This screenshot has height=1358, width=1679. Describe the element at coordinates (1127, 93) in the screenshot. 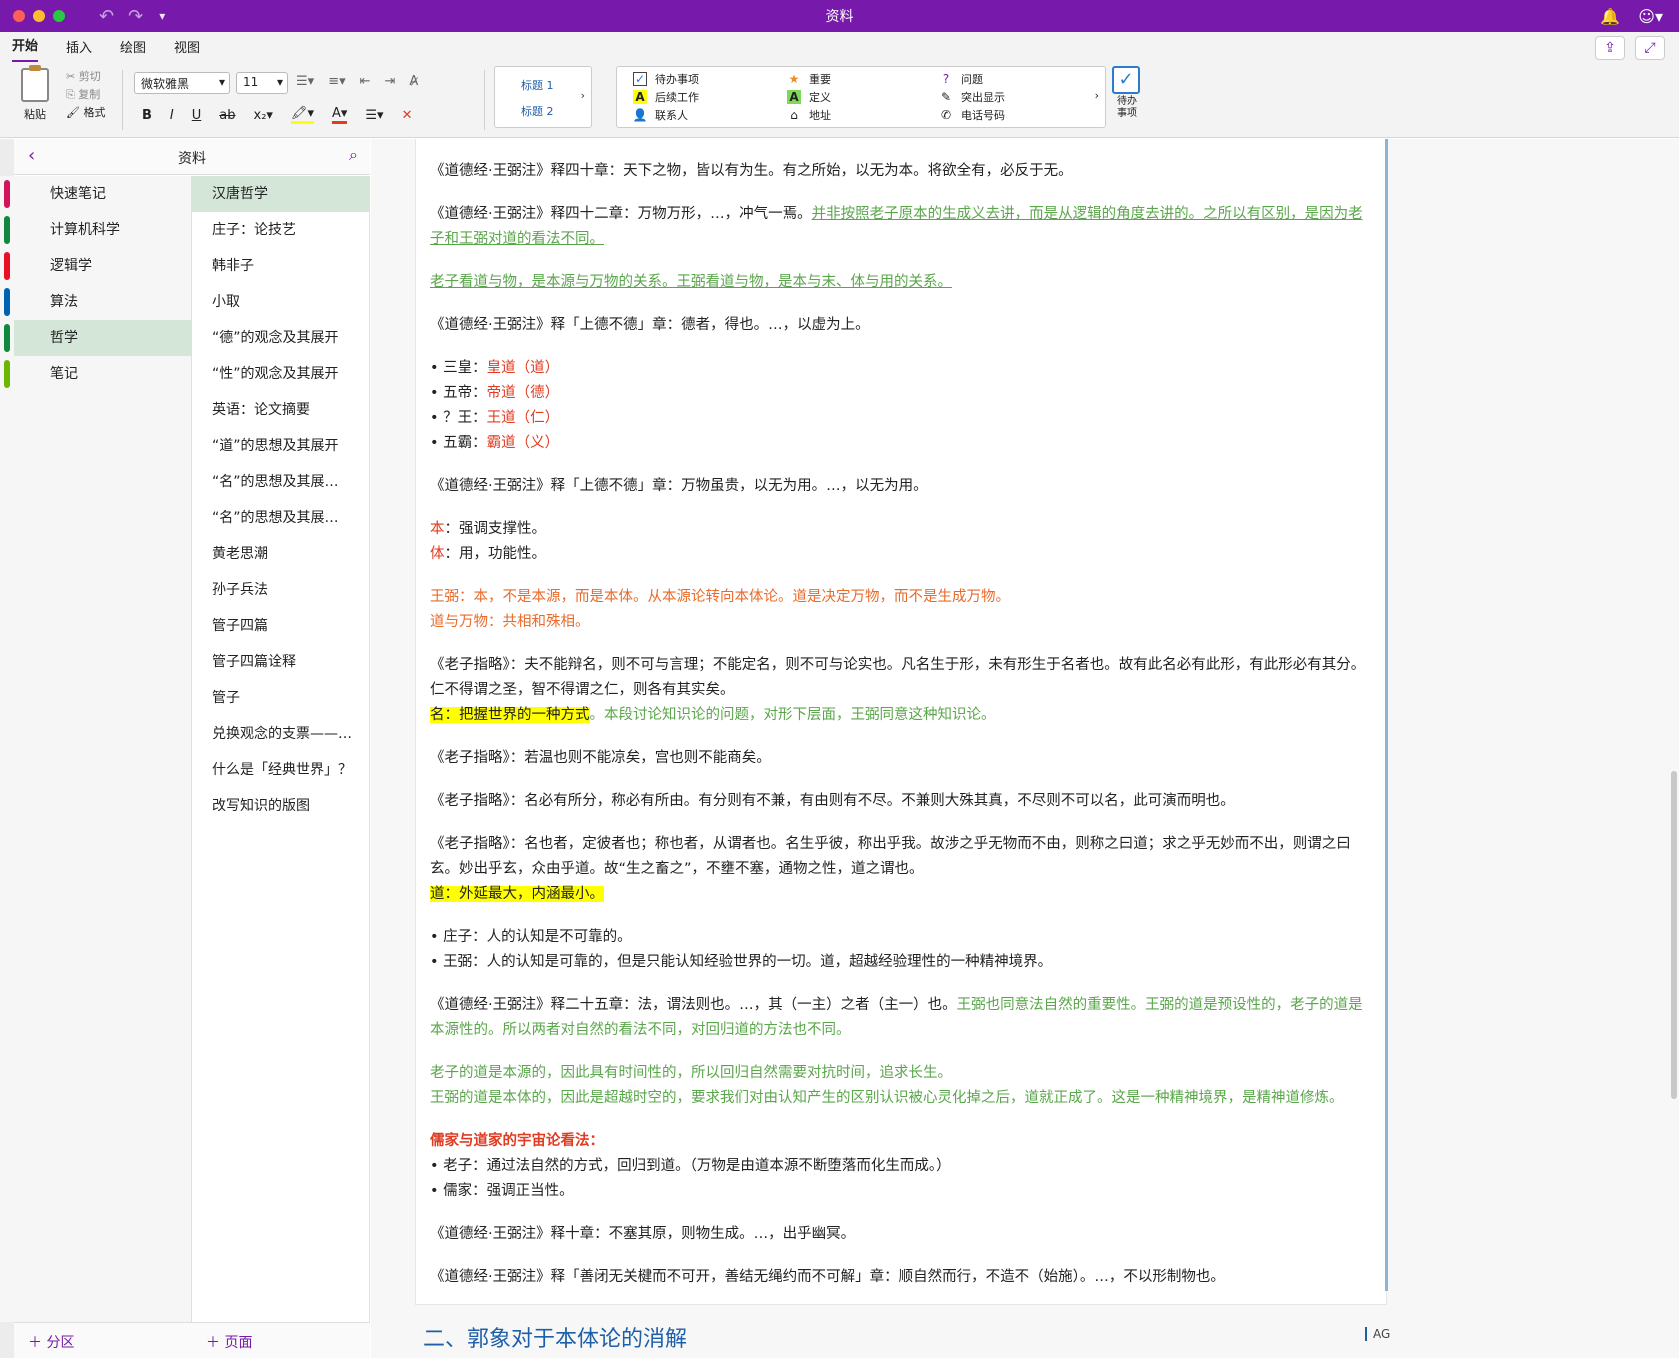

I see `todo-tag-button: ✓ 待办 事项` at that location.